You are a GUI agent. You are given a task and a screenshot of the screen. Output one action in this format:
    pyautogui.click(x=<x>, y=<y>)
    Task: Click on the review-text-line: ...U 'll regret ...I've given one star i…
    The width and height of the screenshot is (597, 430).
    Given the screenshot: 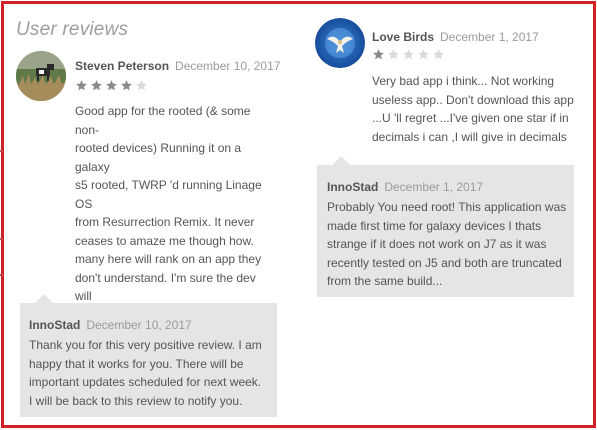 What is the action you would take?
    pyautogui.click(x=470, y=118)
    